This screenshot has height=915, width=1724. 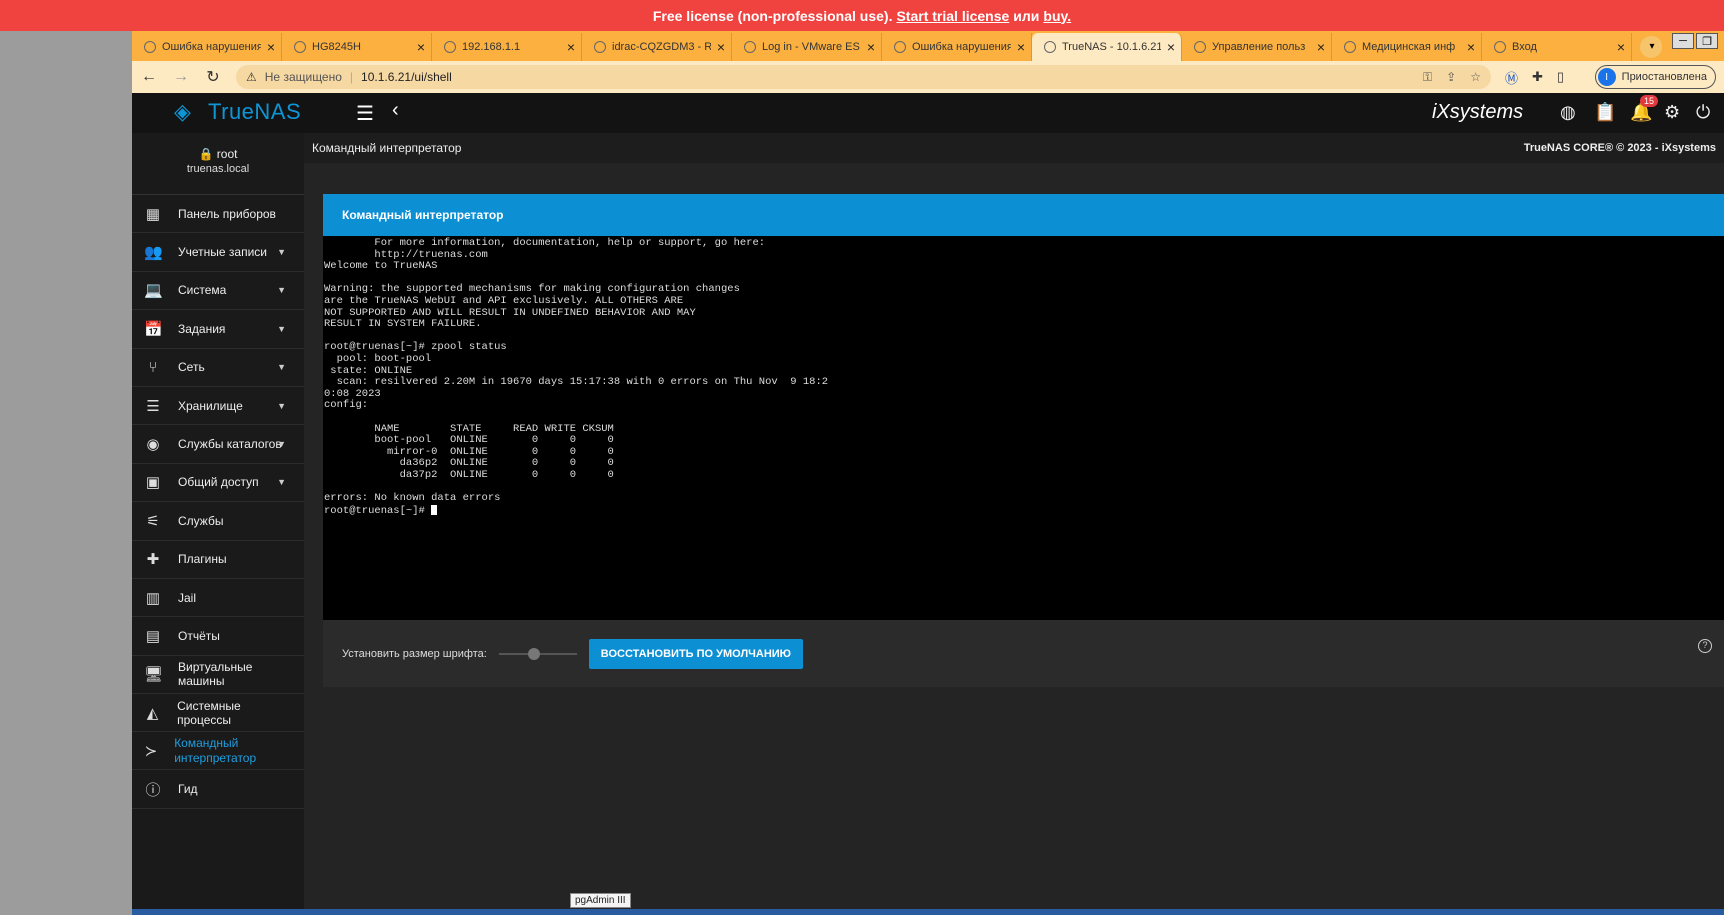 I want to click on sidebar-item: ◉ Службы каталогов ▼, so click(x=218, y=444).